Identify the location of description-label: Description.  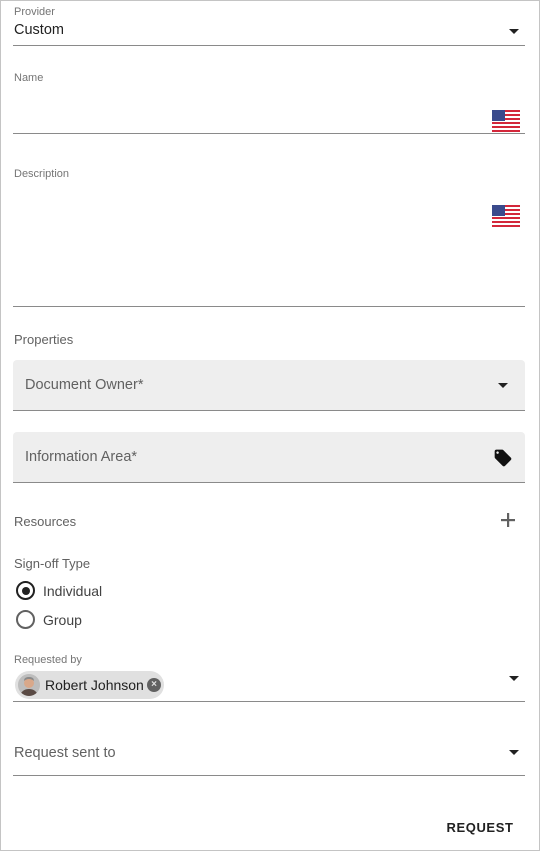
(42, 174).